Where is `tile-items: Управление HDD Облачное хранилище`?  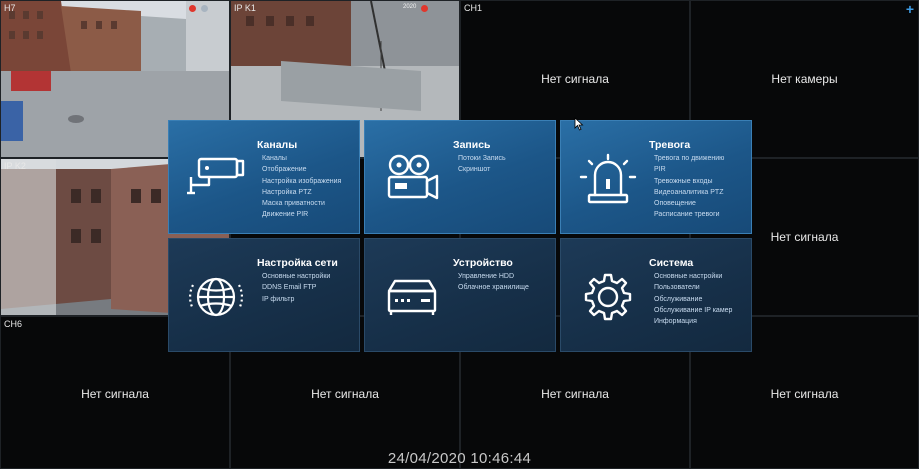 tile-items: Управление HDD Облачное хранилище is located at coordinates (506, 282).